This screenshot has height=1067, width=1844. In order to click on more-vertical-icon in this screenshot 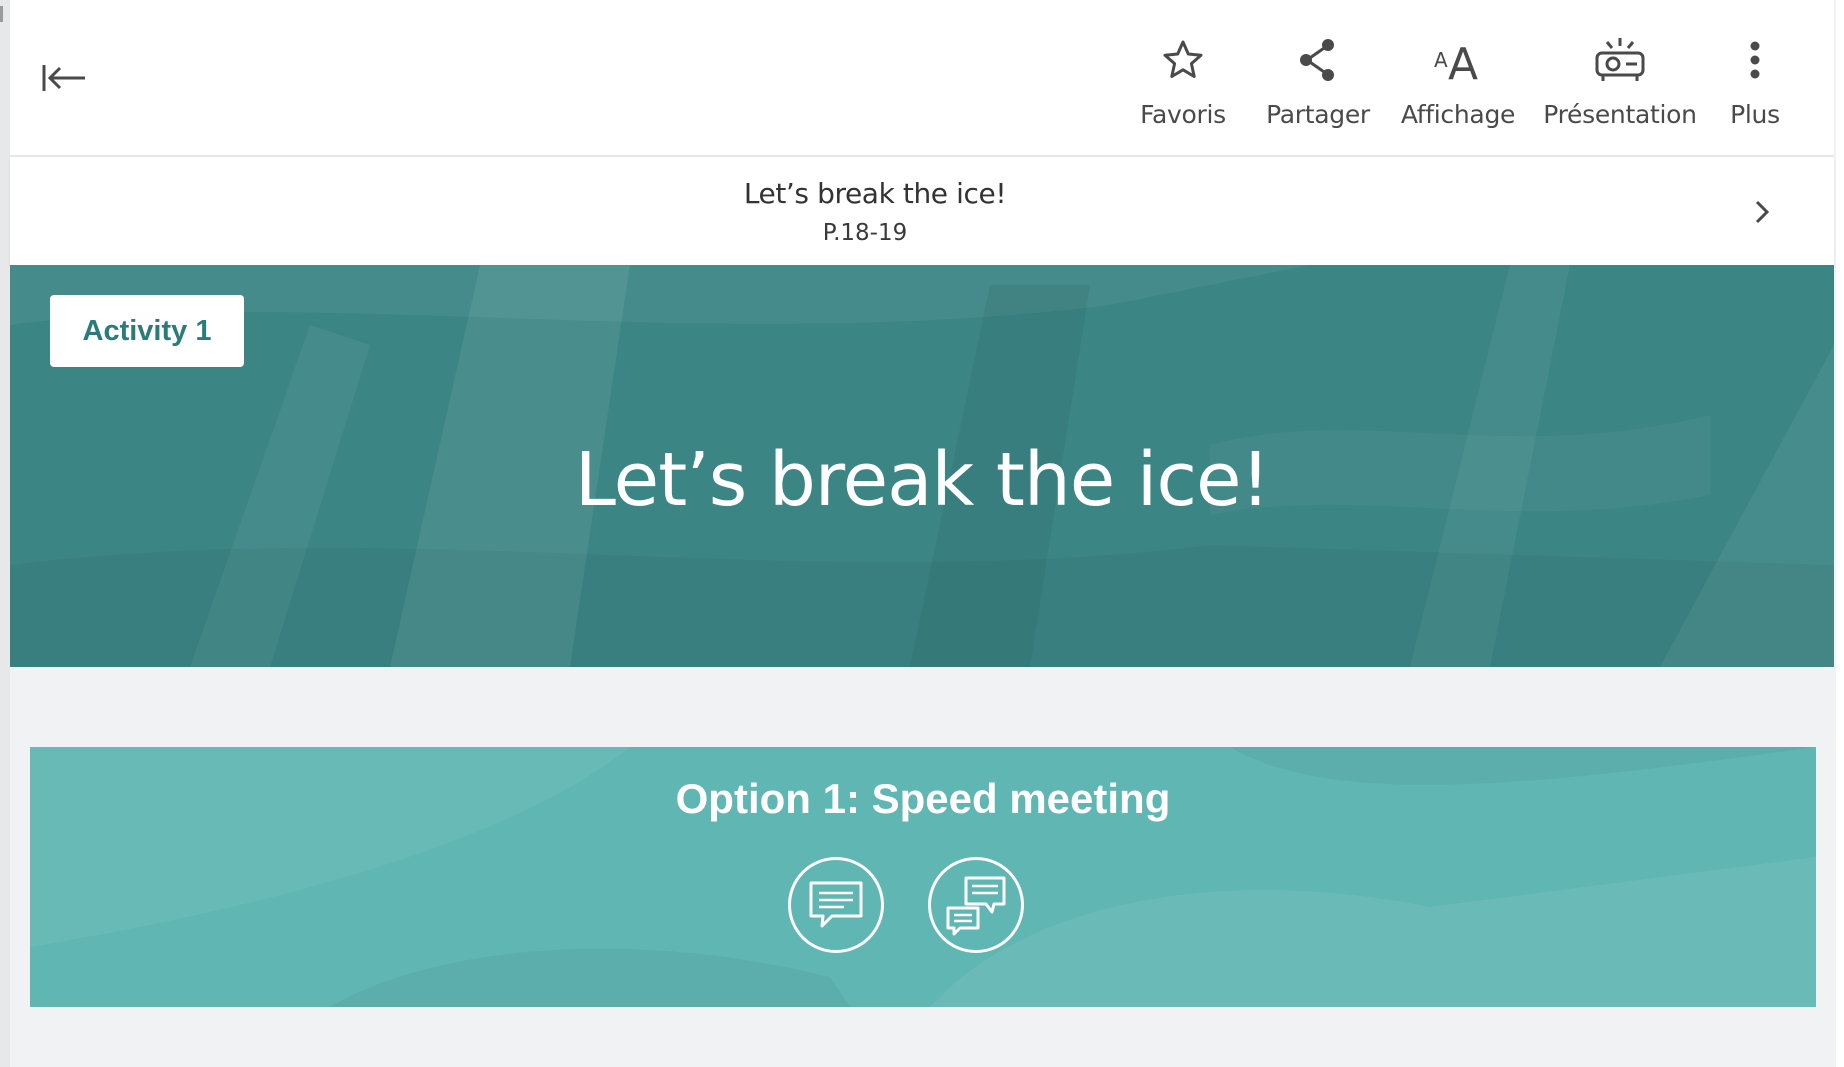, I will do `click(1755, 60)`.